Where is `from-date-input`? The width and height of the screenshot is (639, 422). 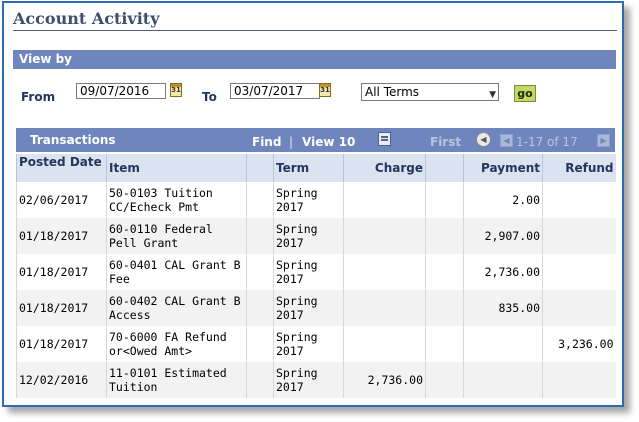 from-date-input is located at coordinates (121, 91).